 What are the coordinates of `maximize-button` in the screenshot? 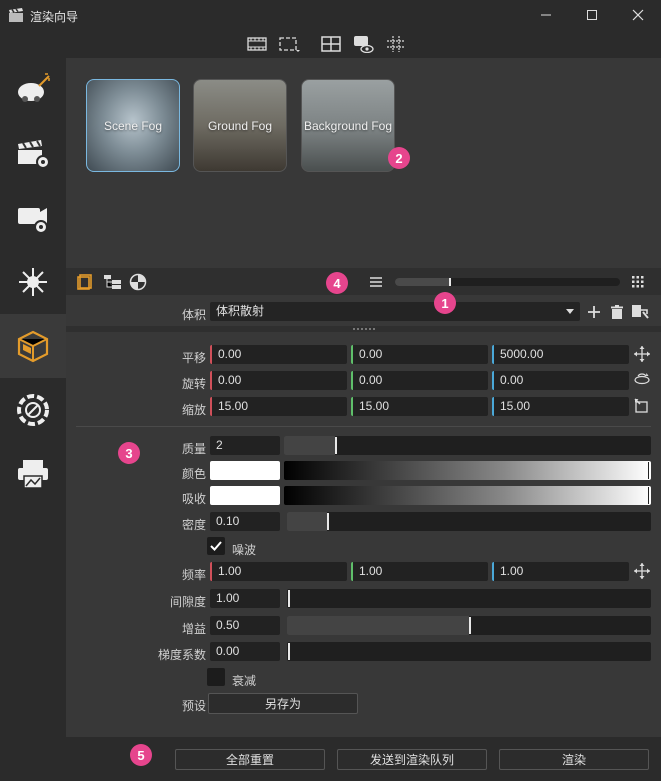 It's located at (592, 15).